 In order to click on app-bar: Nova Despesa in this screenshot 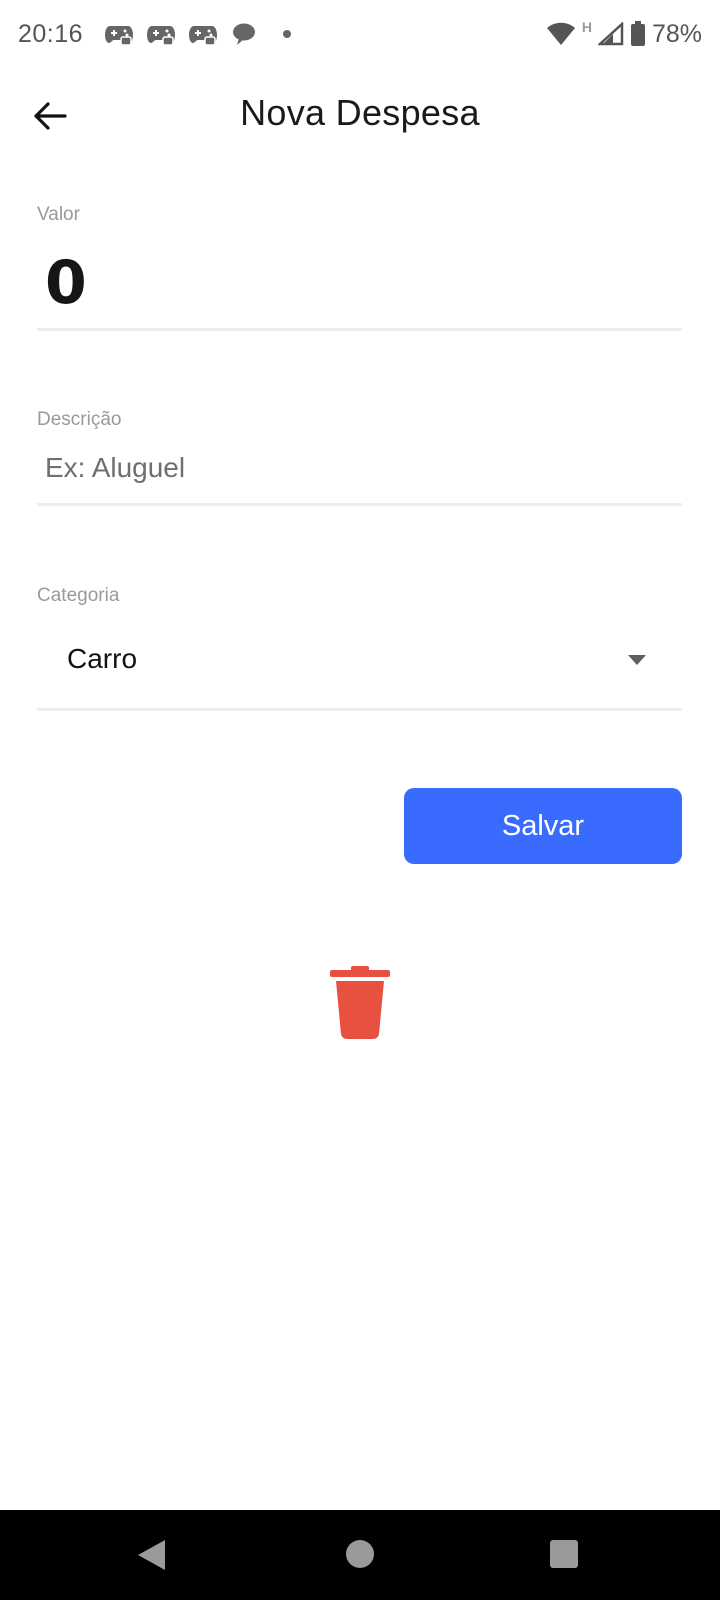, I will do `click(360, 114)`.